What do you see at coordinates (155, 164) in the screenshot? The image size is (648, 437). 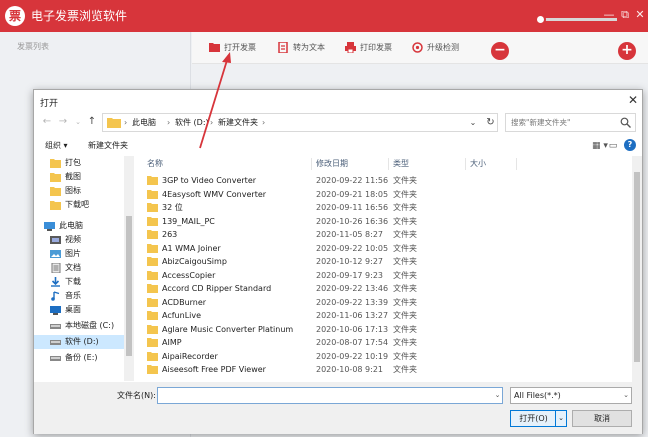 I see `column-header-name: 名称` at bounding box center [155, 164].